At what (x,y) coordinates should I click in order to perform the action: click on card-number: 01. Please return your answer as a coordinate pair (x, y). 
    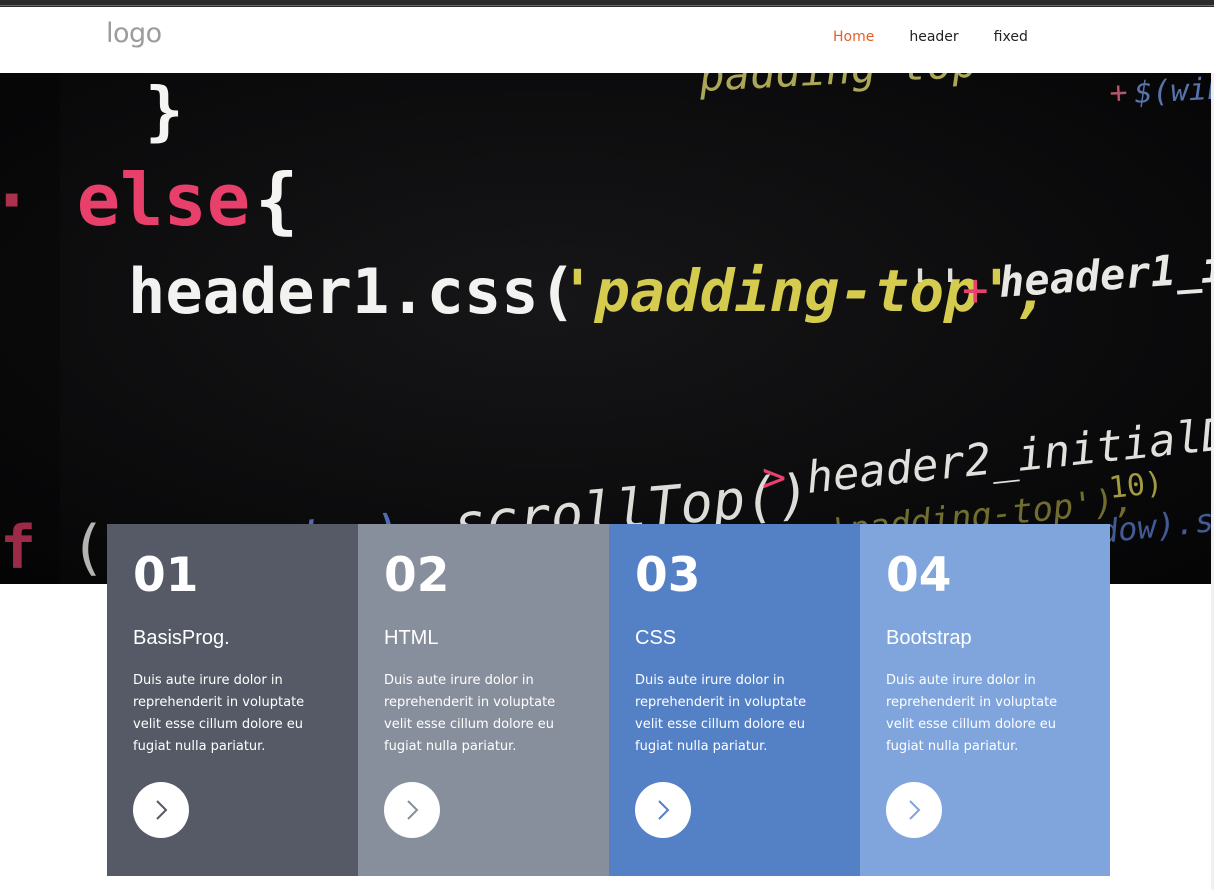
    Looking at the image, I should click on (166, 575).